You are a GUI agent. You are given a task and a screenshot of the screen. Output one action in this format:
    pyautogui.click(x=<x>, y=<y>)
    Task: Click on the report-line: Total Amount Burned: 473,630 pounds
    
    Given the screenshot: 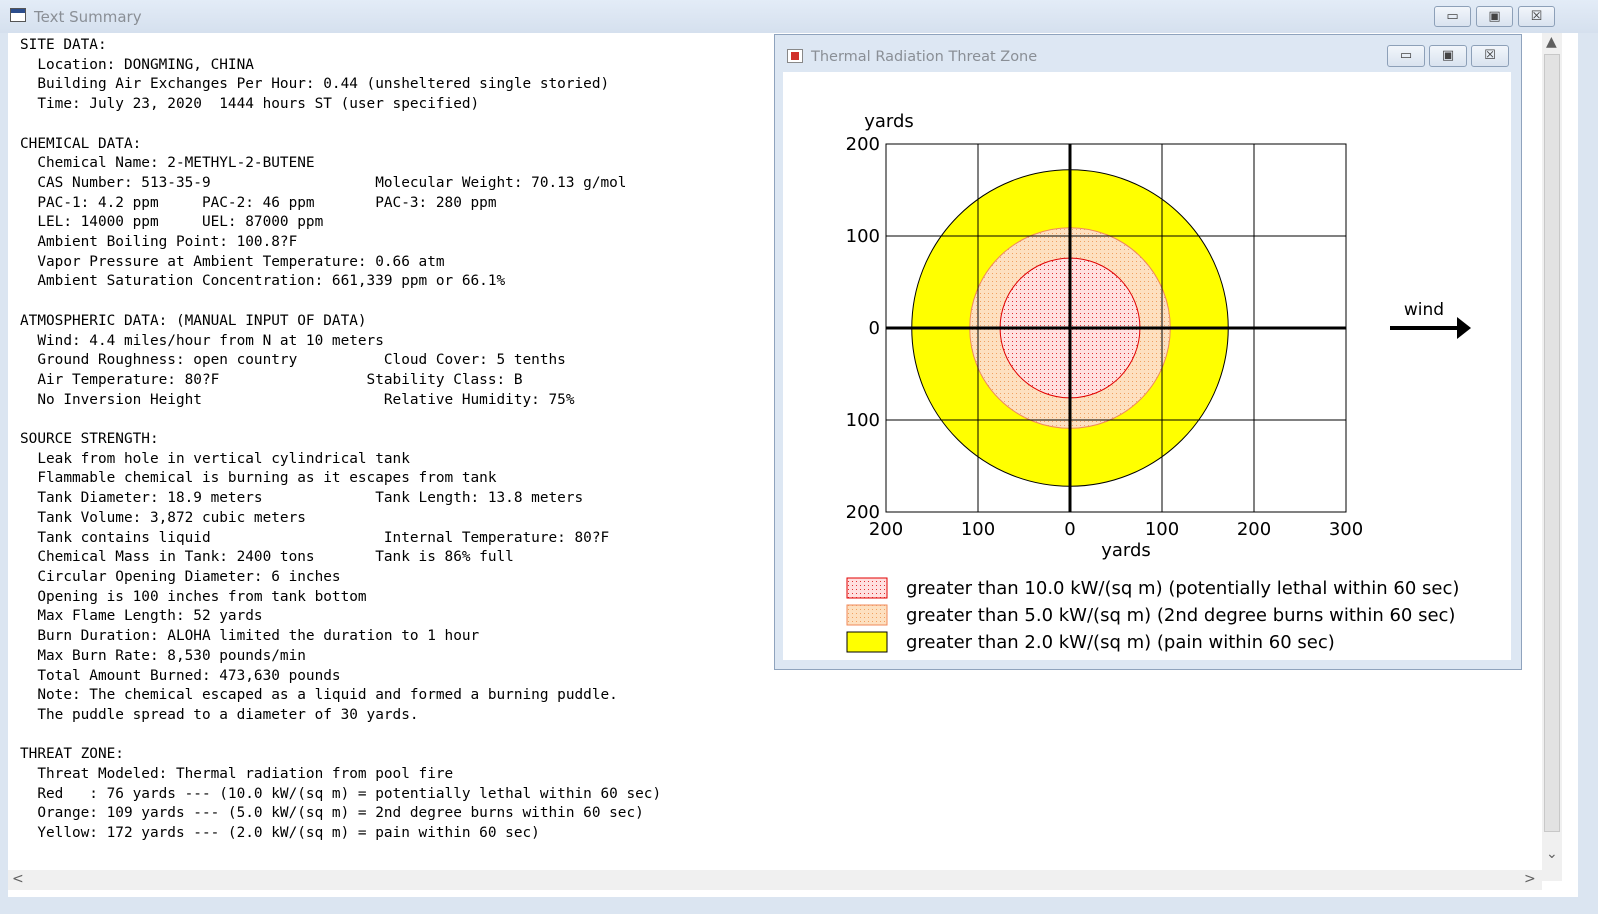 What is the action you would take?
    pyautogui.click(x=180, y=675)
    